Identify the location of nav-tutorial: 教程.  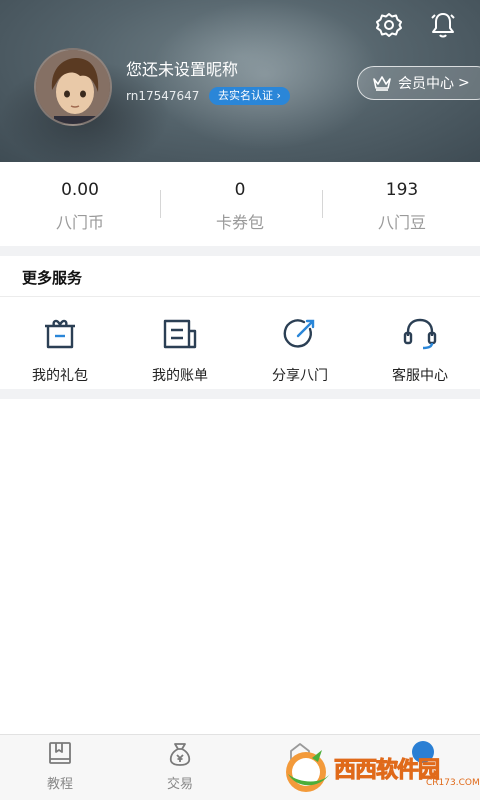
(60, 767).